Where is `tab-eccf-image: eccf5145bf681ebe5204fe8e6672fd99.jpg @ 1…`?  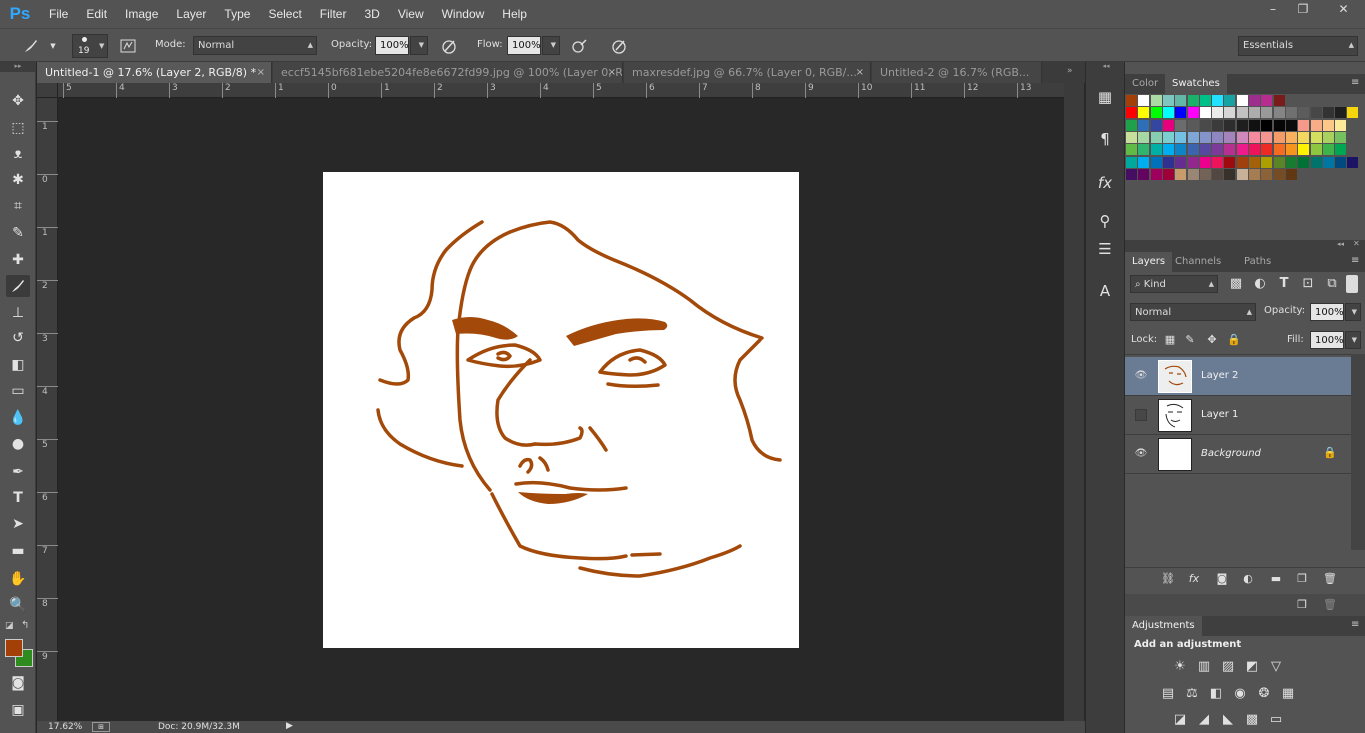 tab-eccf-image: eccf5145bf681ebe5204fe8e6672fd99.jpg @ 1… is located at coordinates (448, 72).